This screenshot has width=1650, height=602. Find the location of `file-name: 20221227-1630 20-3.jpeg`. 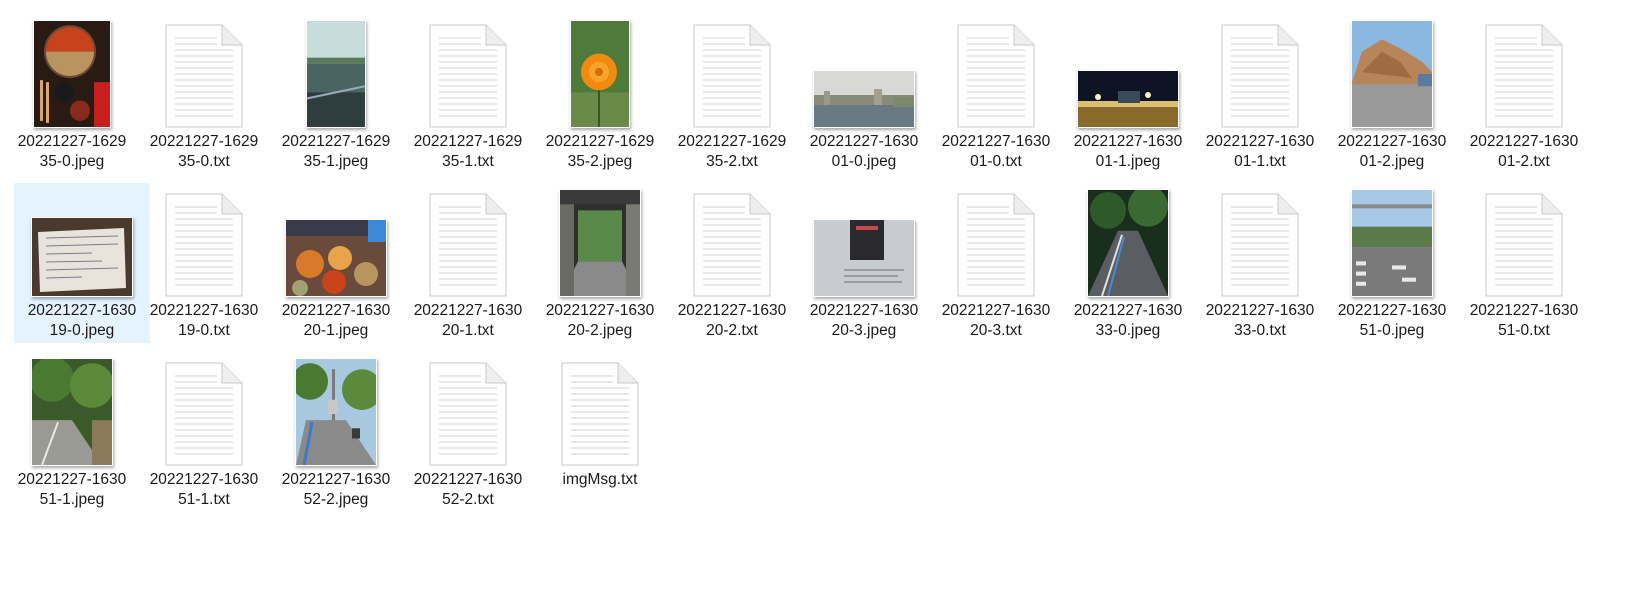

file-name: 20221227-1630 20-3.jpeg is located at coordinates (864, 320).